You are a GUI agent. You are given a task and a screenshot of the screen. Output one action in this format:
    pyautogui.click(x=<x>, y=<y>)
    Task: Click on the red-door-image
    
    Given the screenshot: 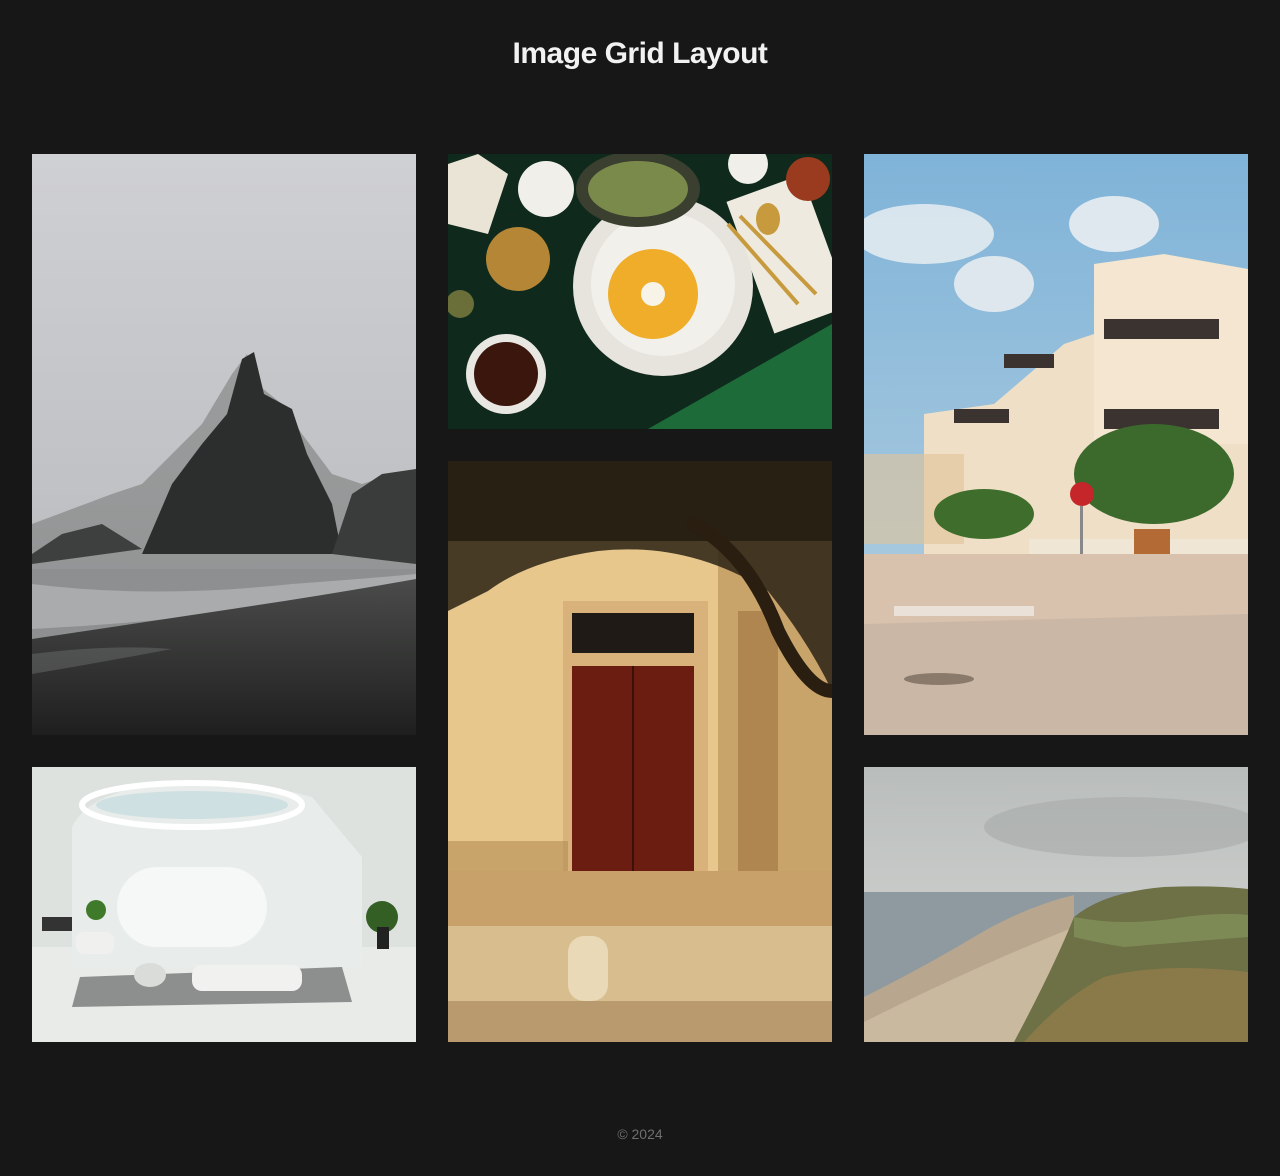 What is the action you would take?
    pyautogui.click(x=640, y=751)
    